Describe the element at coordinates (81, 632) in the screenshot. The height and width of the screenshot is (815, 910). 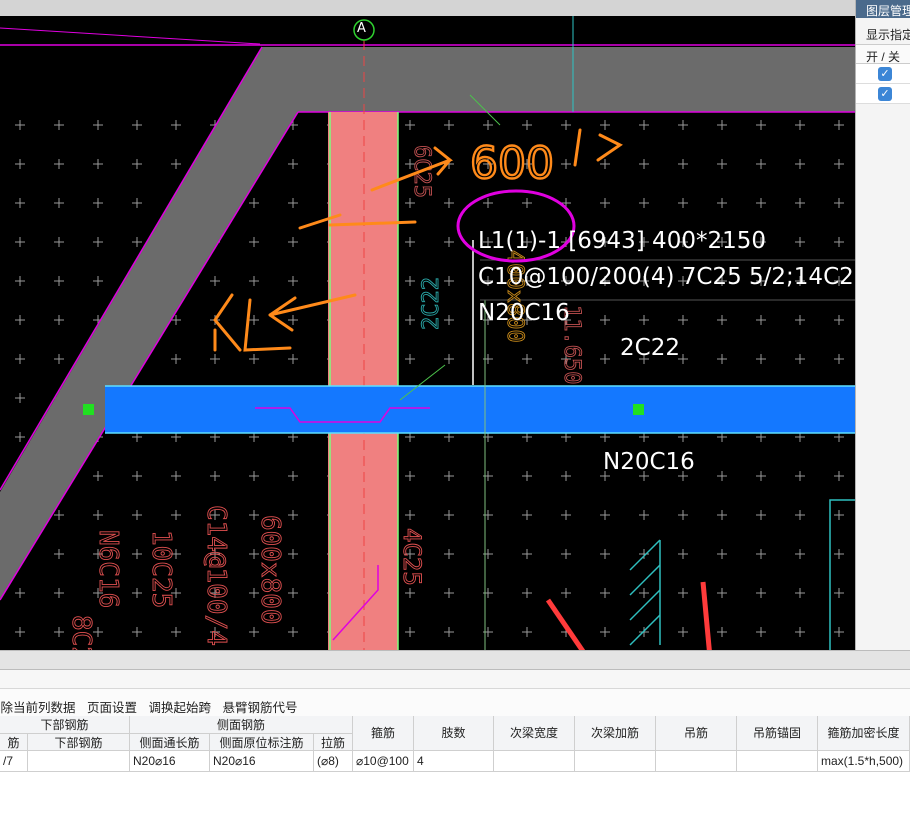
I see `vtext-8c25: 8C25` at that location.